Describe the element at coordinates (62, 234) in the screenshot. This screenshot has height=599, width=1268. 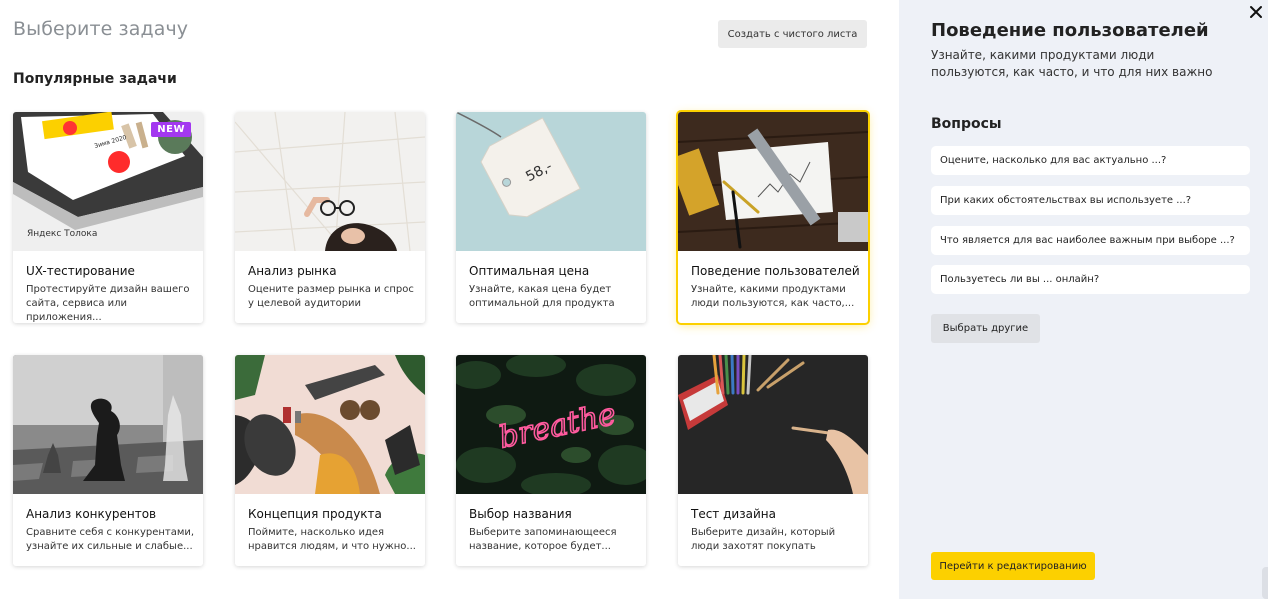
I see `yandex-toloka-logo-text: Яндекс Толока` at that location.